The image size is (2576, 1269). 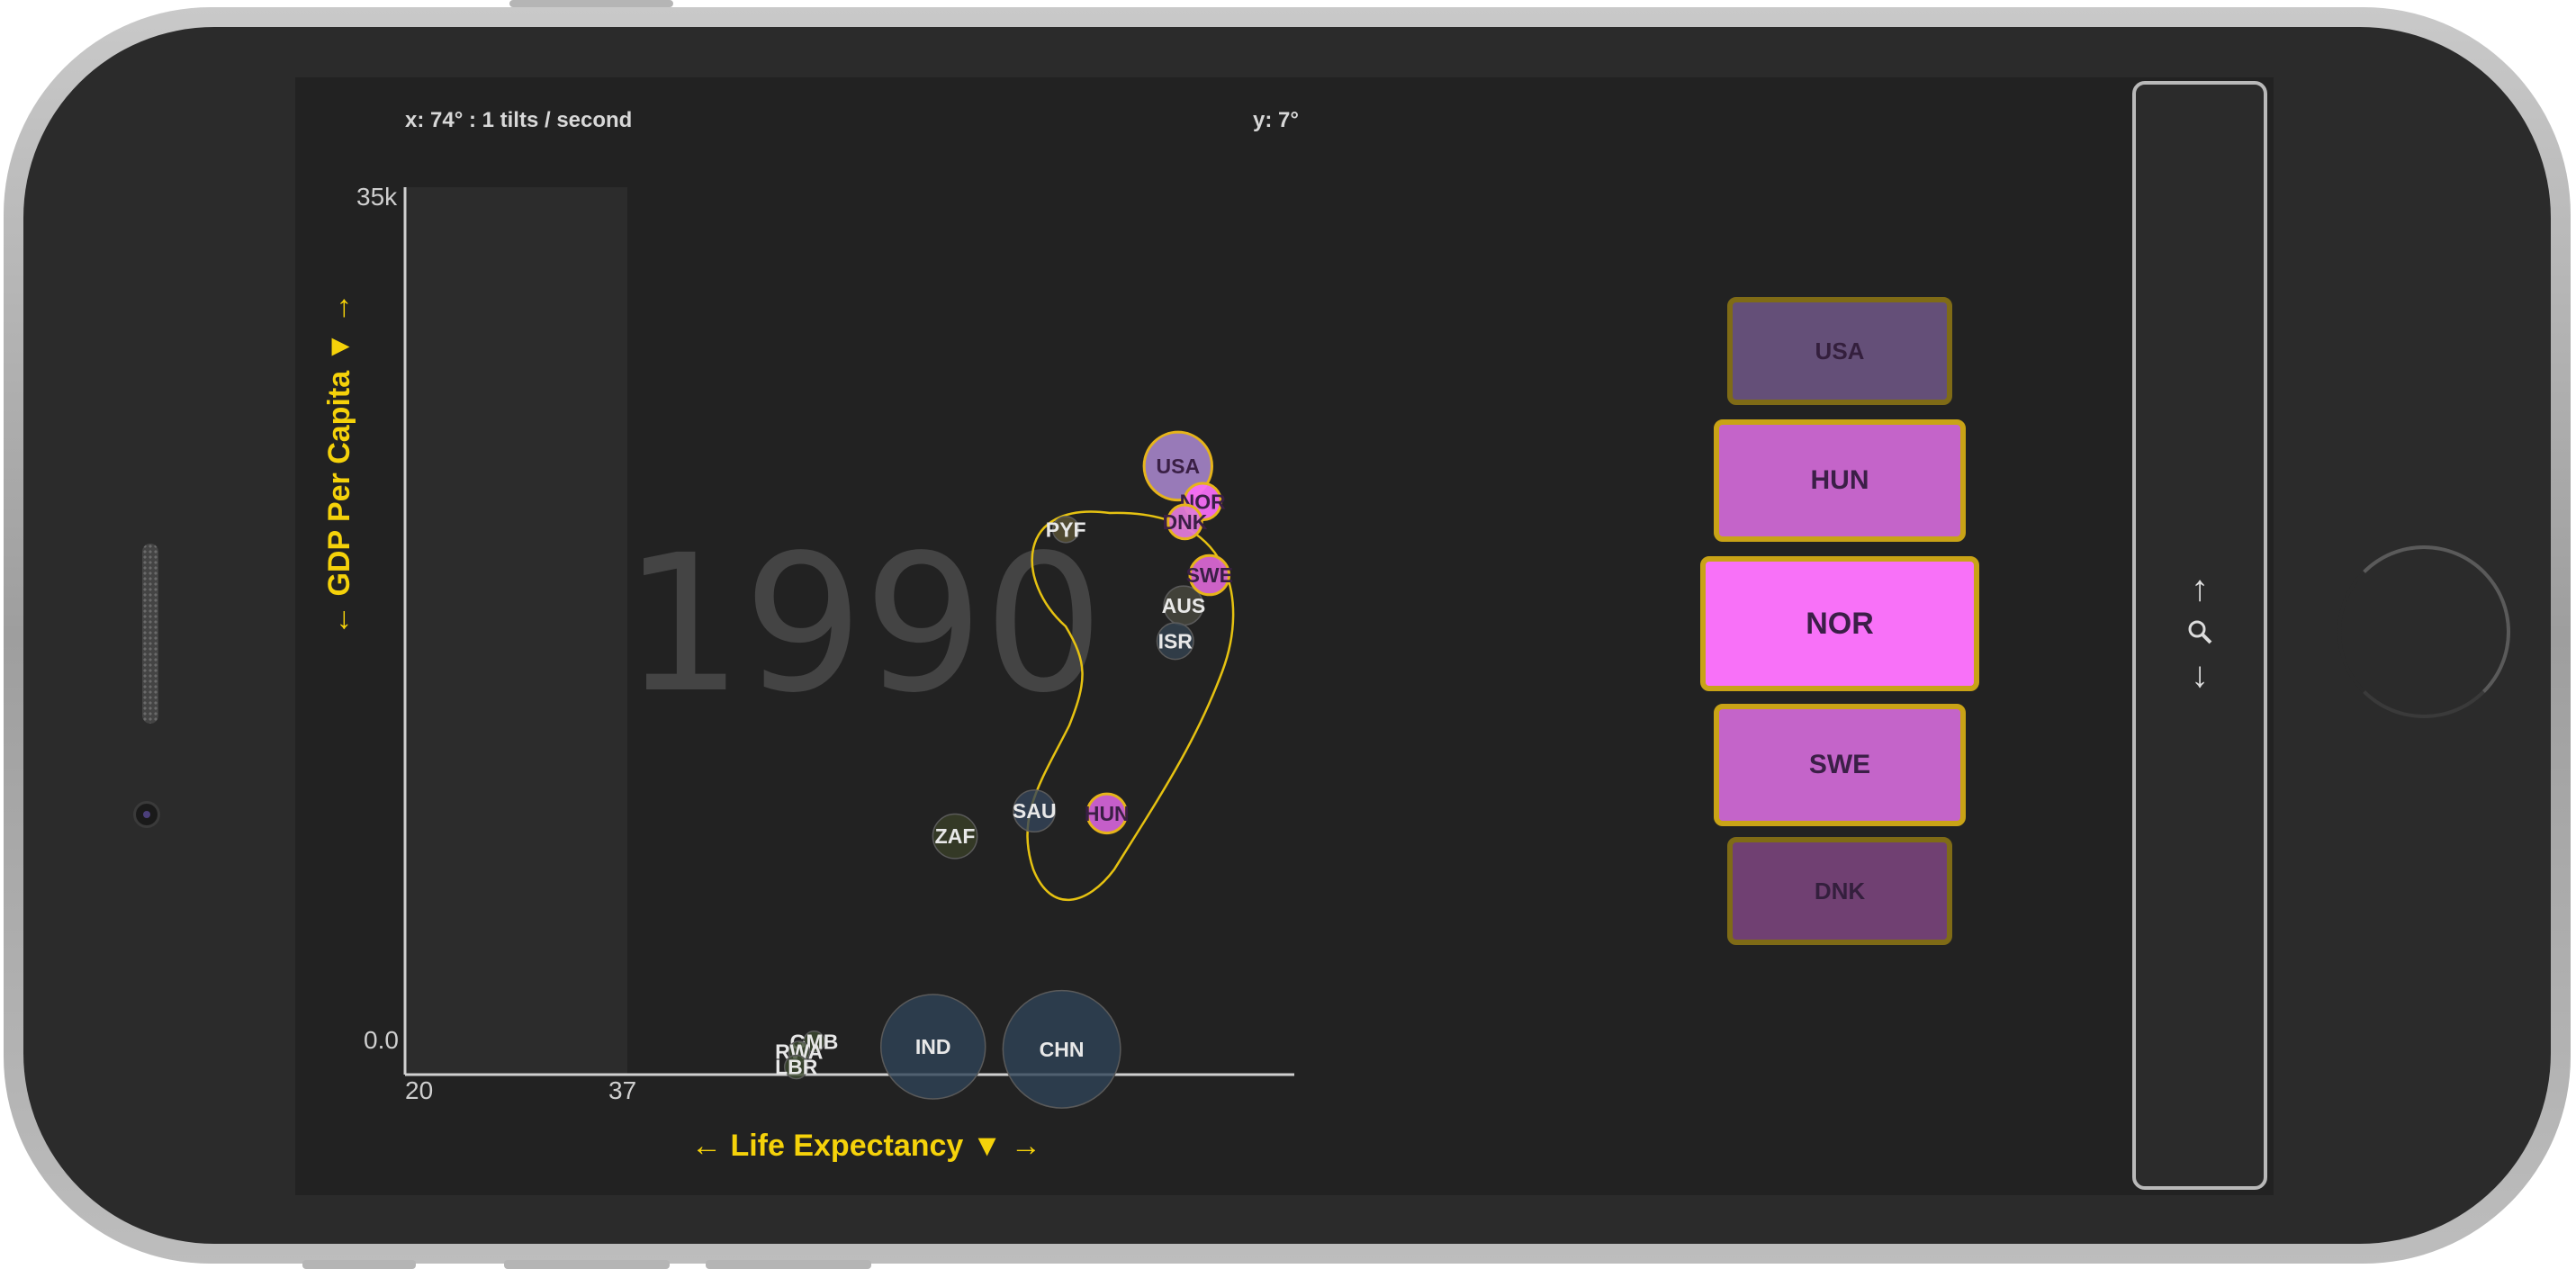 I want to click on stack-item-label: HUN, so click(x=1839, y=480).